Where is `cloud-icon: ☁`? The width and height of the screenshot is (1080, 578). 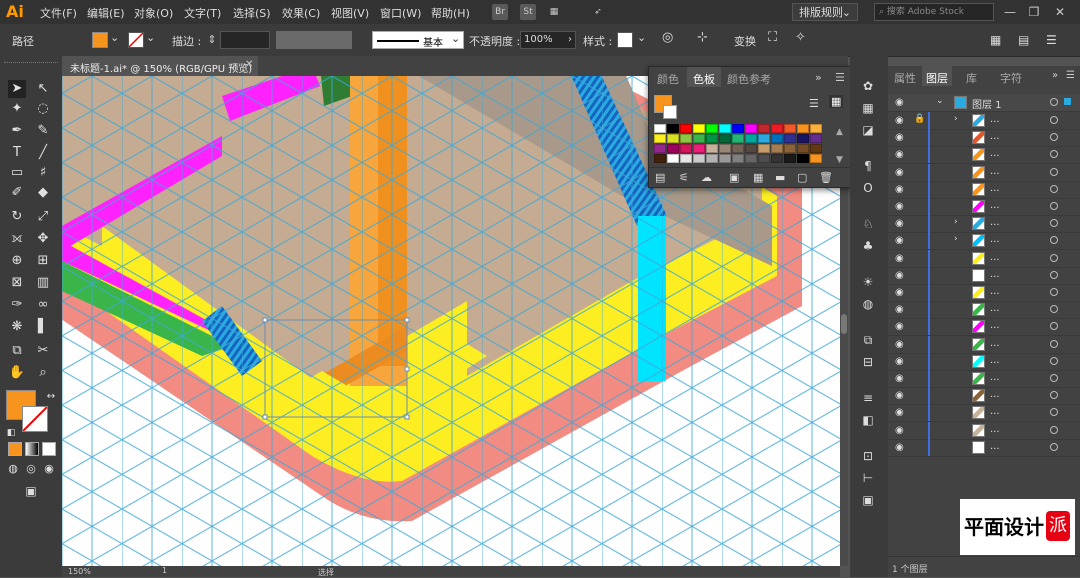 cloud-icon: ☁ is located at coordinates (706, 177).